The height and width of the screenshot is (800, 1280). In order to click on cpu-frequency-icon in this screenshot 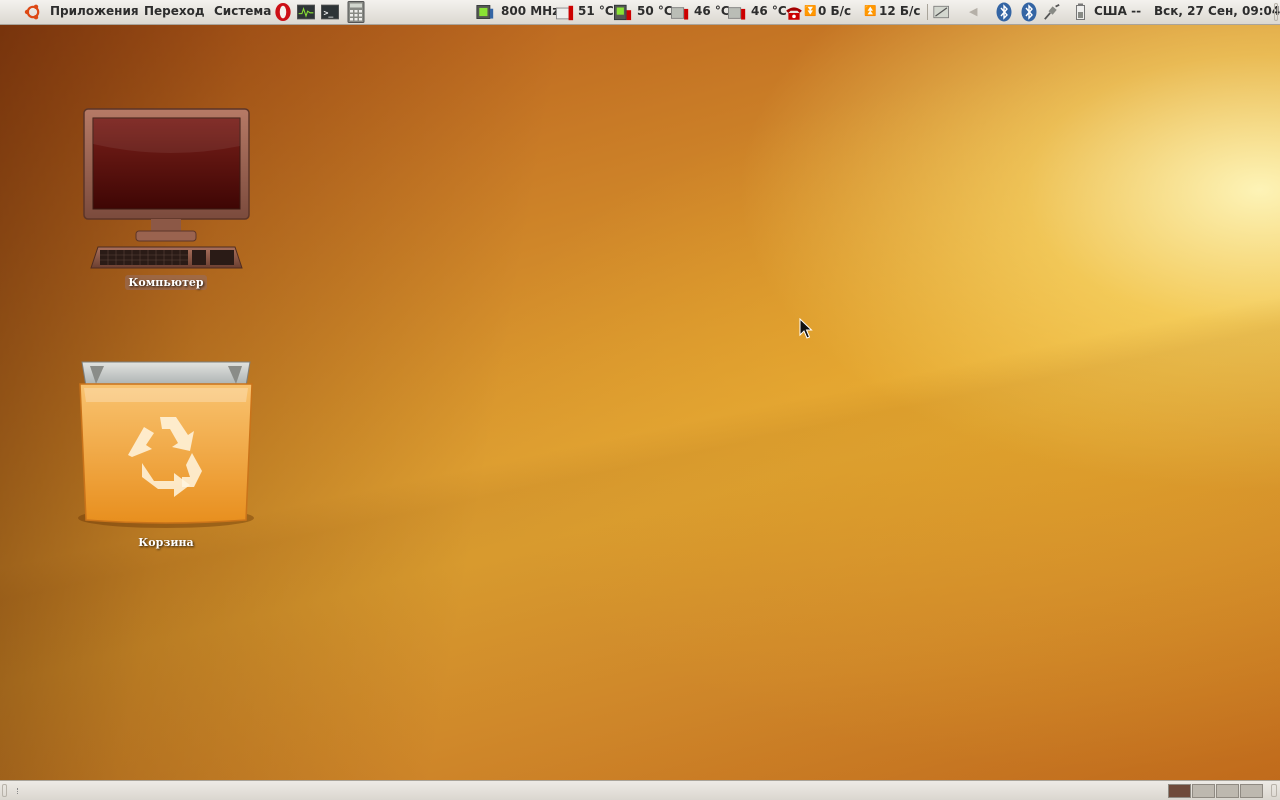, I will do `click(485, 12)`.